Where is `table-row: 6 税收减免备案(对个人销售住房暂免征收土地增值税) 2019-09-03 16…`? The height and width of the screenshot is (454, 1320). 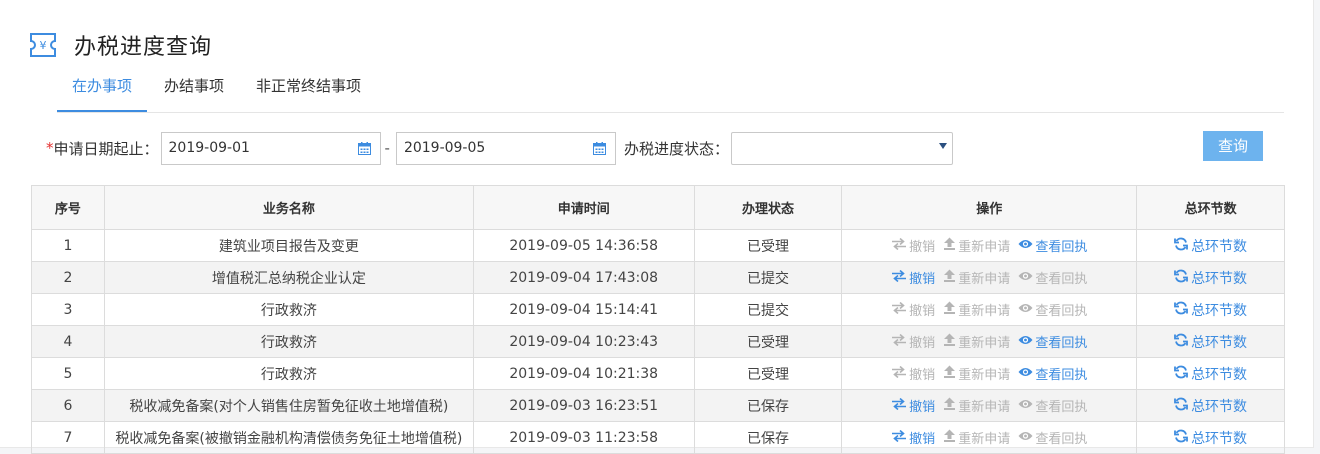
table-row: 6 税收减免备案(对个人销售住房暂免征收土地增值税) 2019-09-03 16… is located at coordinates (658, 405).